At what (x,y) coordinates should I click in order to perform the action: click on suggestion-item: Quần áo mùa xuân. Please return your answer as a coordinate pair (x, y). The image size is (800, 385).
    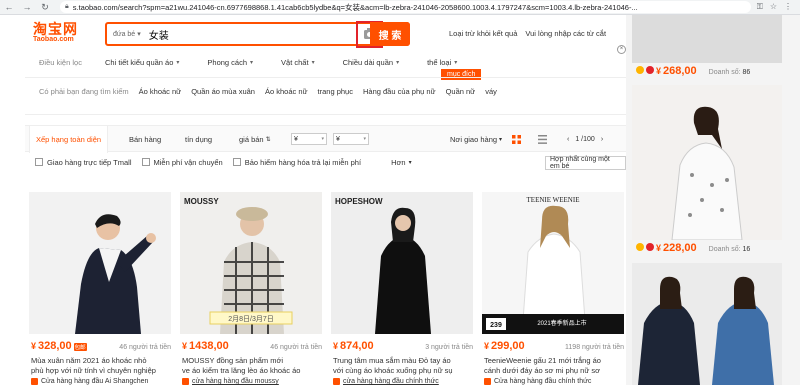
    Looking at the image, I should click on (223, 91).